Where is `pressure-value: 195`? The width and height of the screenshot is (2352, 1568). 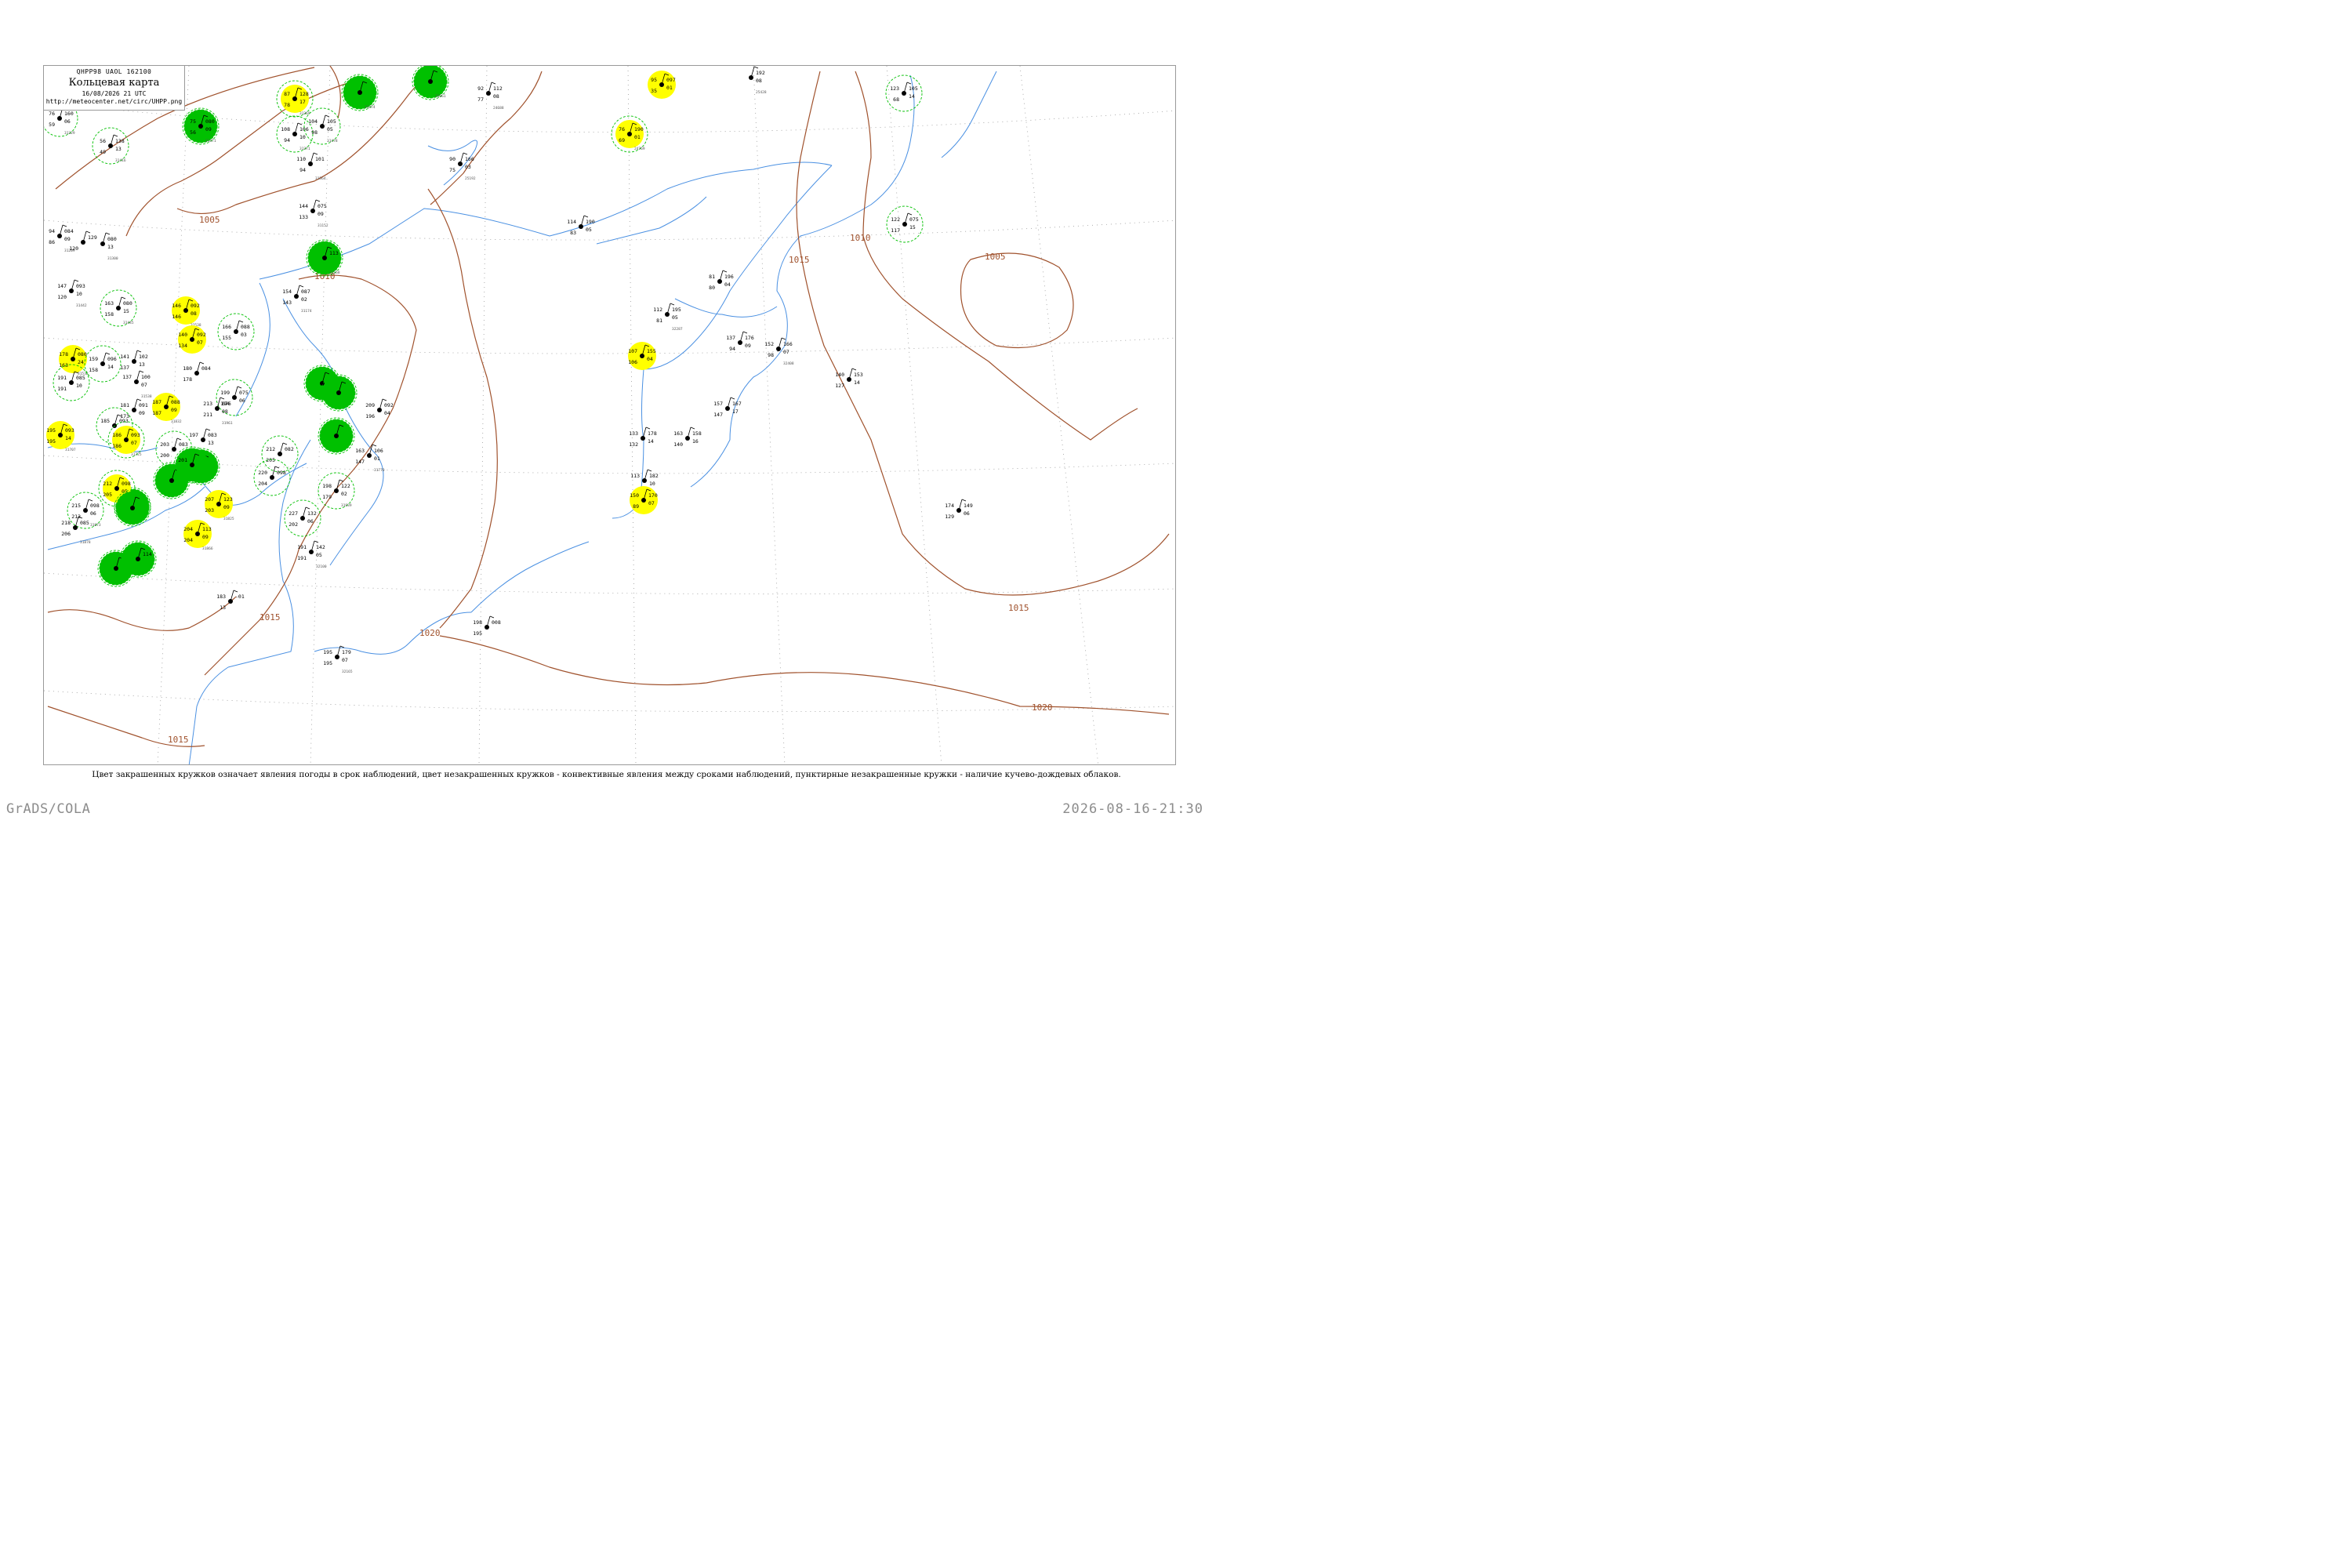
pressure-value: 195 is located at coordinates (676, 310).